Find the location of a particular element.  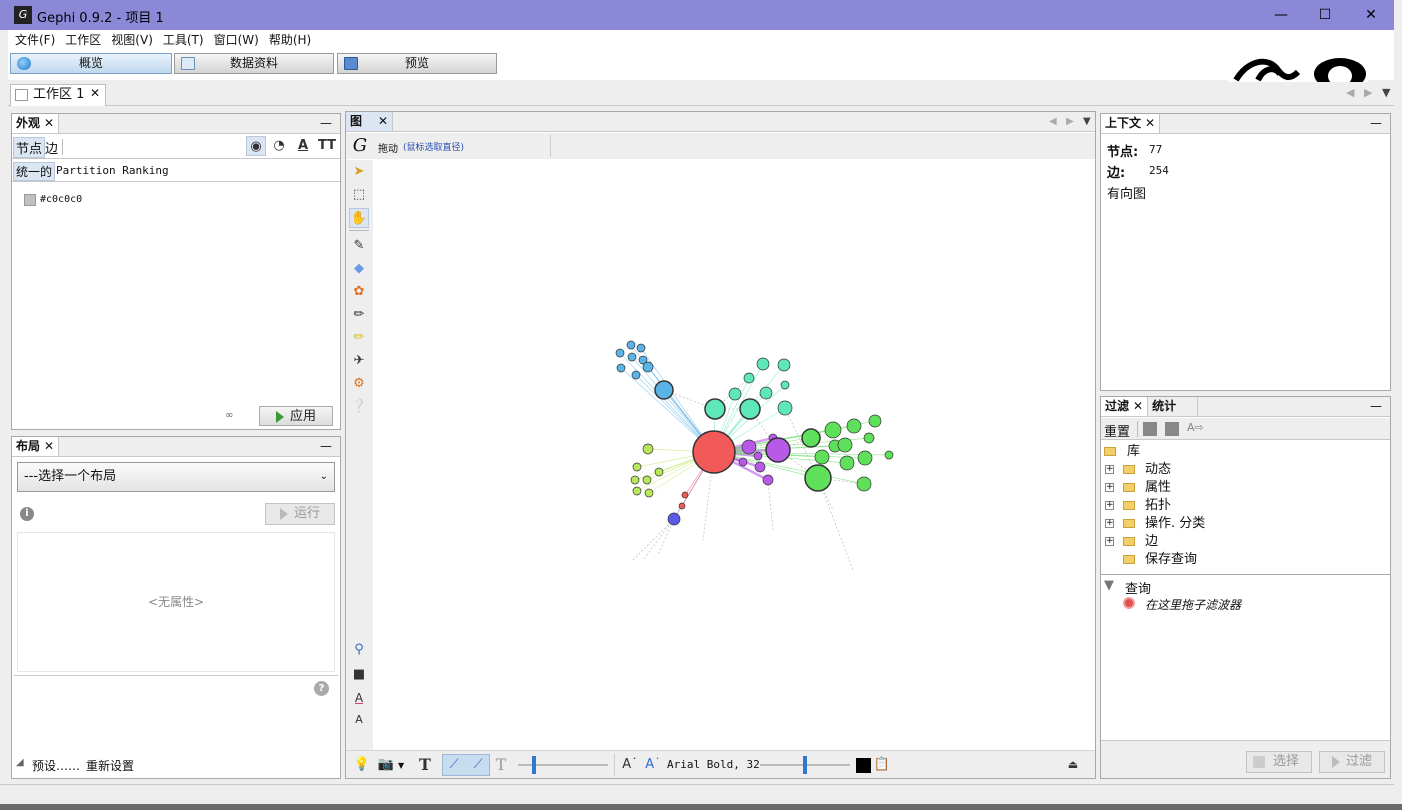

font-color-icon: A is located at coordinates (359, 698).